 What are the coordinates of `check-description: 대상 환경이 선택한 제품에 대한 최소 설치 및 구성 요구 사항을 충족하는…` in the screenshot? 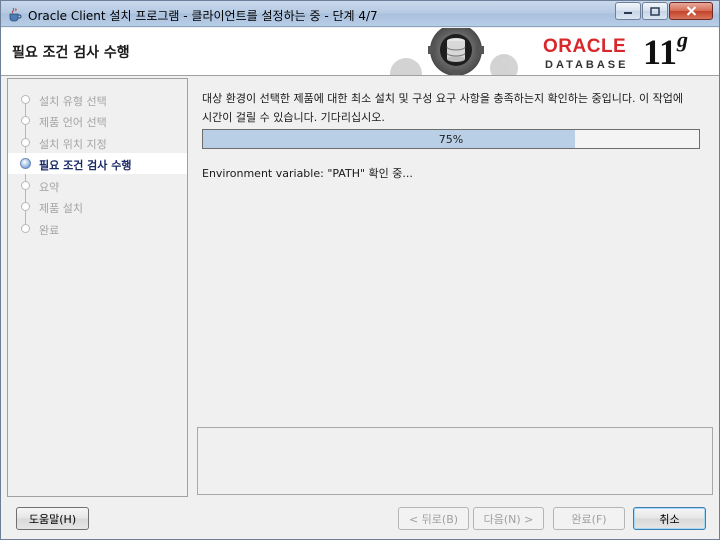 It's located at (442, 108).